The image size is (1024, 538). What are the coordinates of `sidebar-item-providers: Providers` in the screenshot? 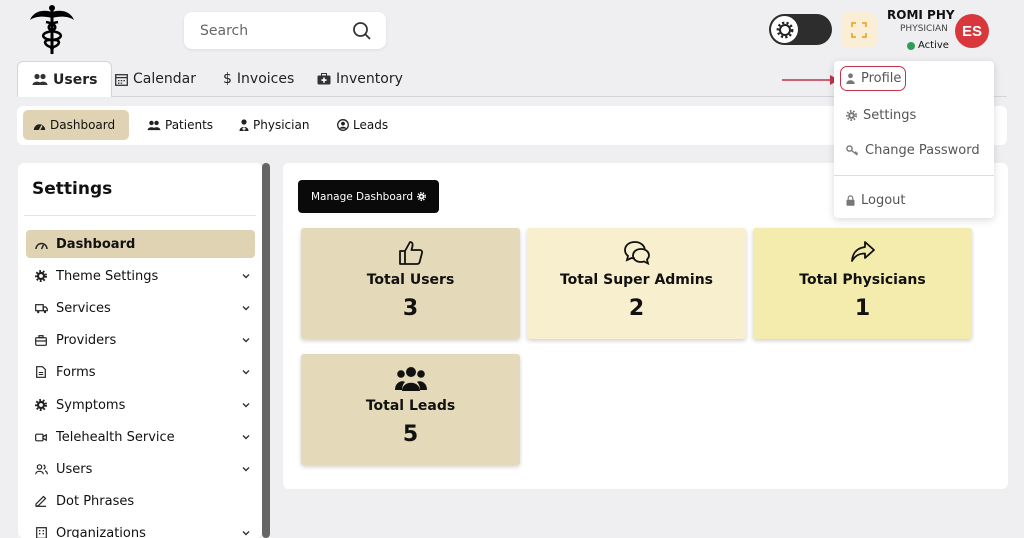 It's located at (140, 340).